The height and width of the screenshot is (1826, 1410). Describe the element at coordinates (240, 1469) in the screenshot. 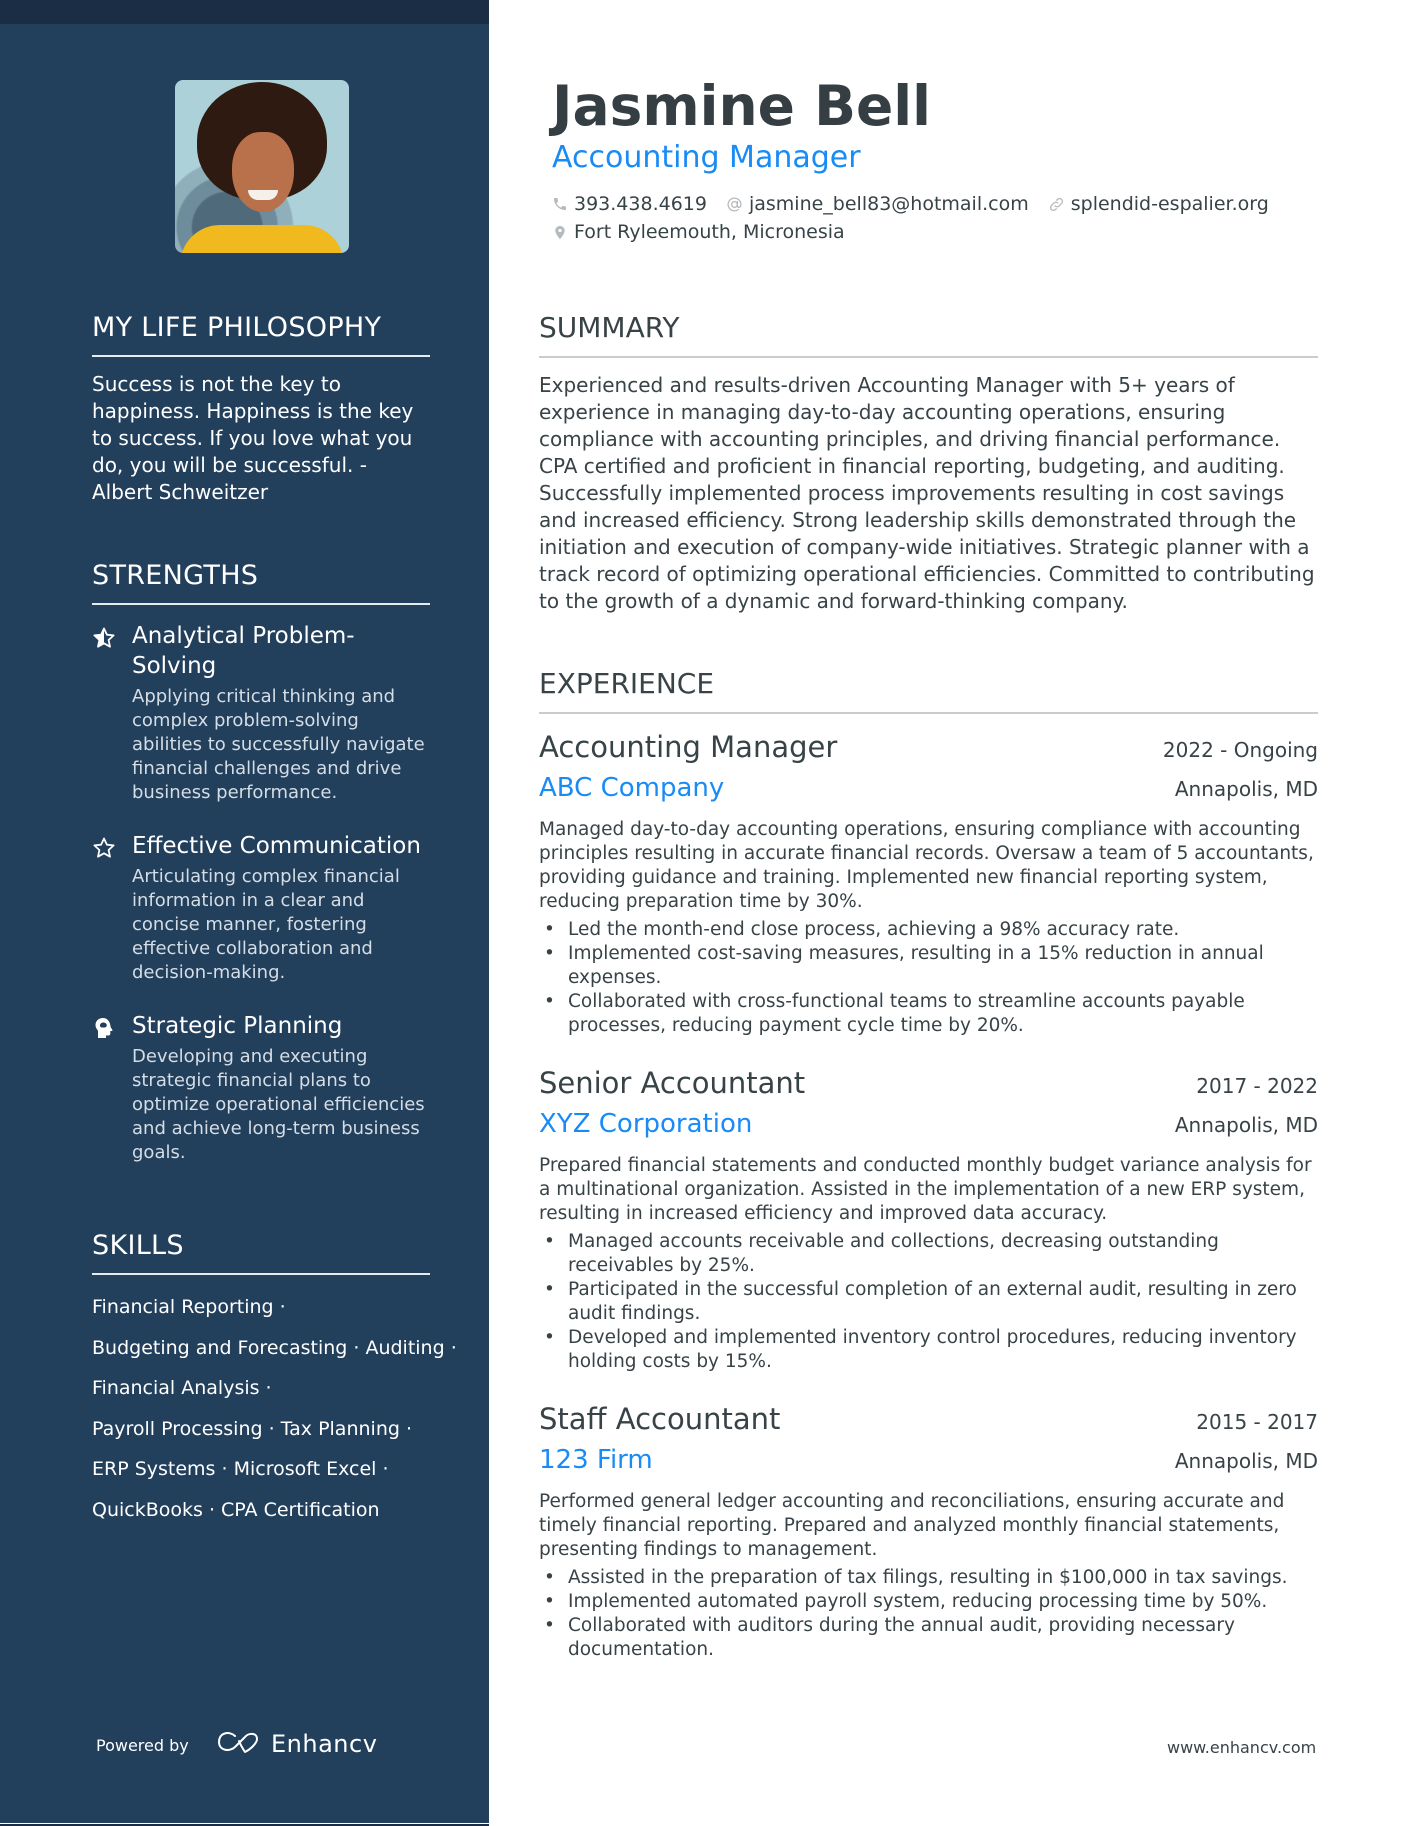

I see `skills-line: ERP Systems · Microsoft Excel ·` at that location.